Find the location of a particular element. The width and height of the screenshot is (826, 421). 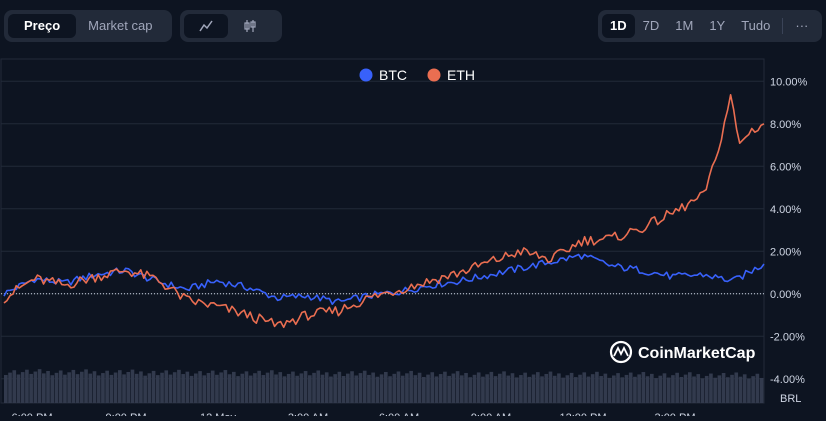

chart-toolbar: Preço Market cap 1D 7D 1M 1Y Tudo ··· is located at coordinates (413, 26).